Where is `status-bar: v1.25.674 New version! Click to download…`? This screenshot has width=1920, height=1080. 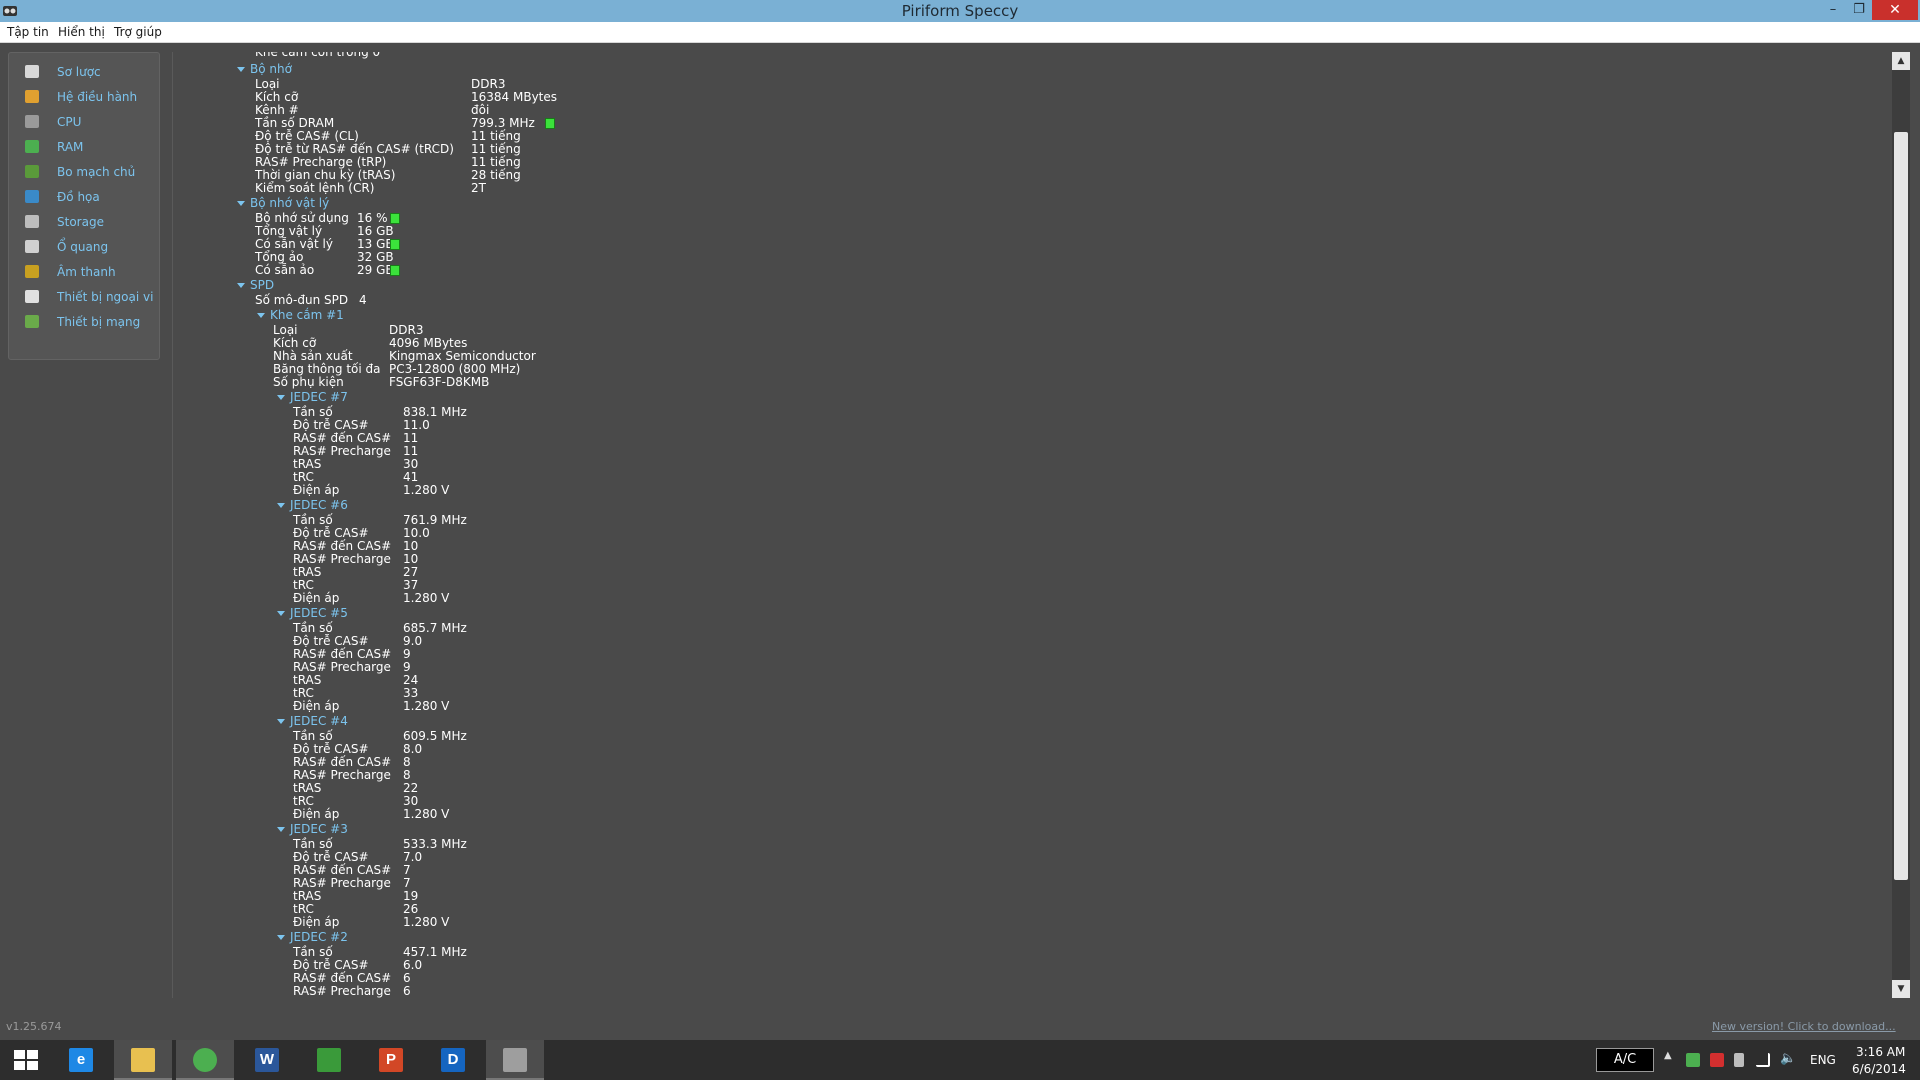 status-bar: v1.25.674 New version! Click to download… is located at coordinates (960, 1026).